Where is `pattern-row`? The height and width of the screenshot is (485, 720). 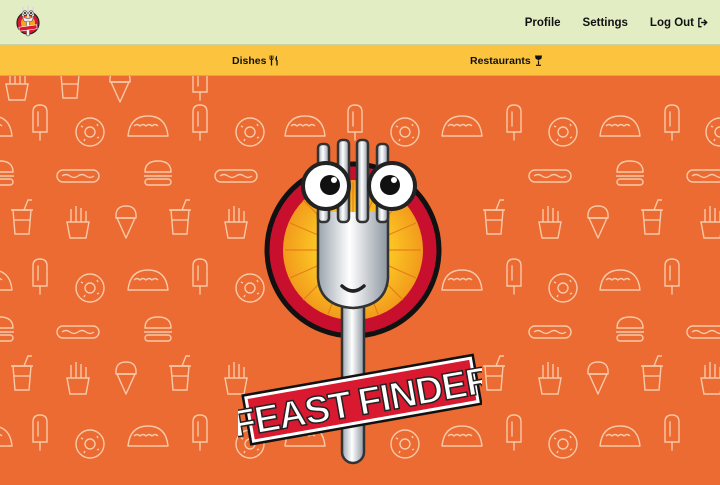 pattern-row is located at coordinates (106, 89).